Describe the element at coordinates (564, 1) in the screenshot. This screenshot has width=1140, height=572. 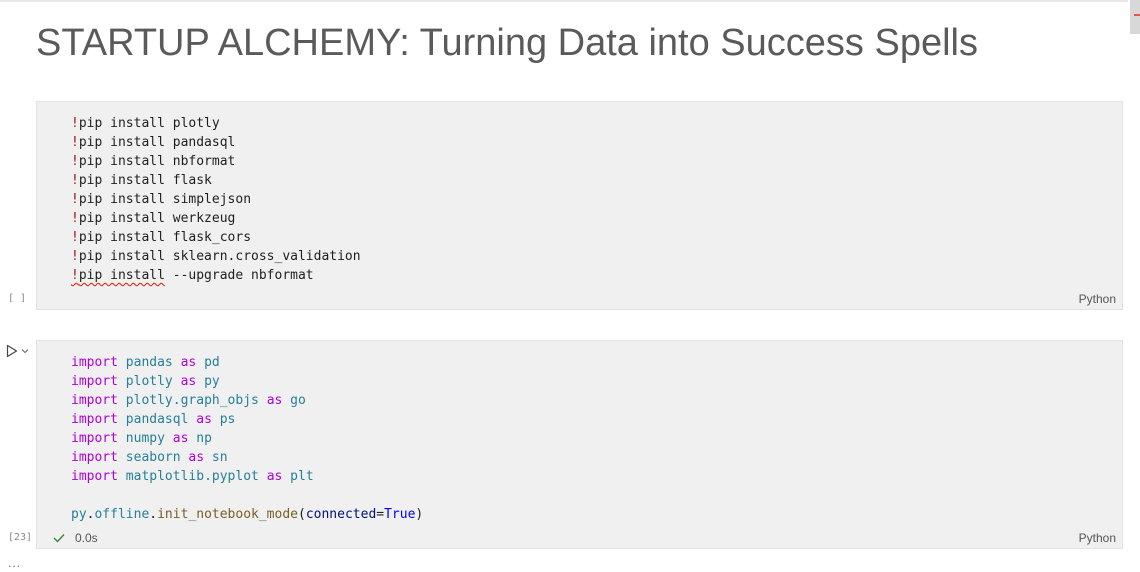
I see `top-divider` at that location.